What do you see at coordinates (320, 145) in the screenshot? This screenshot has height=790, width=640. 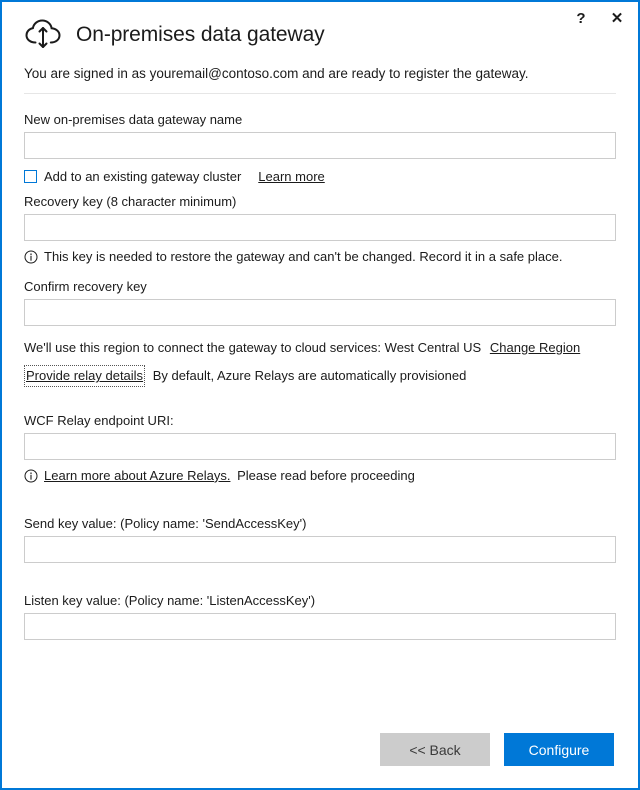 I see `gateway-name-input` at bounding box center [320, 145].